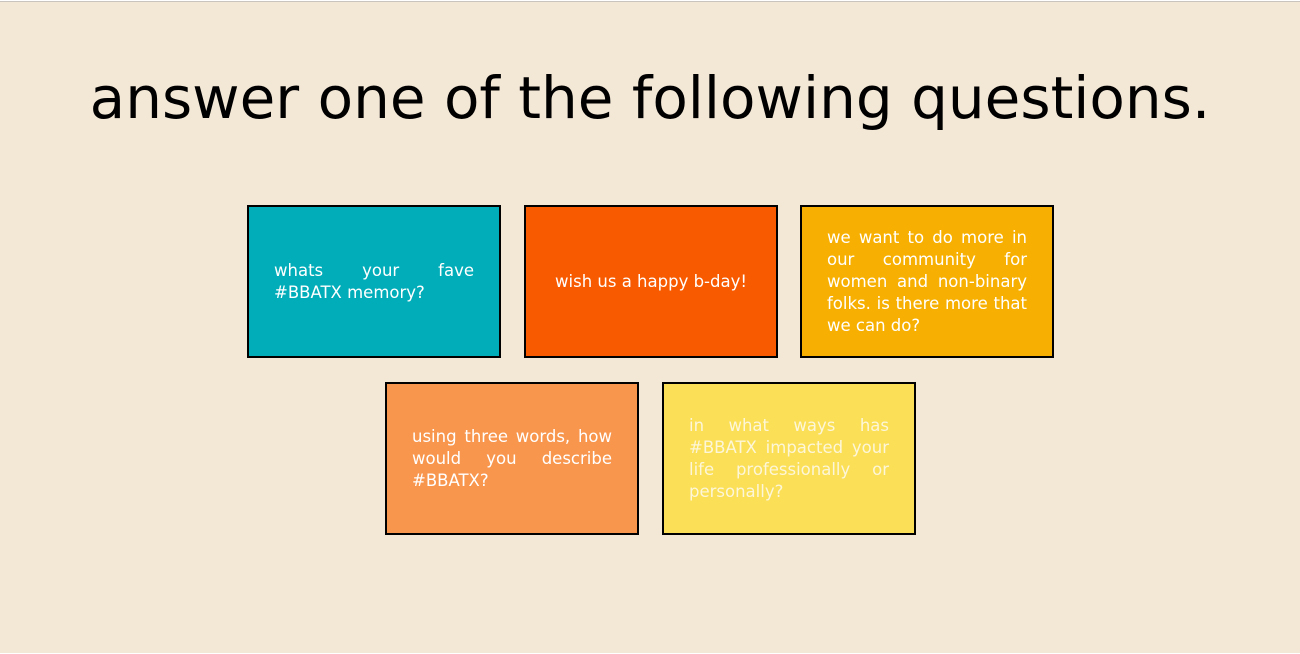 This screenshot has width=1300, height=654. I want to click on question-card-fave-memory: whats your fave #BBATX memory?, so click(374, 281).